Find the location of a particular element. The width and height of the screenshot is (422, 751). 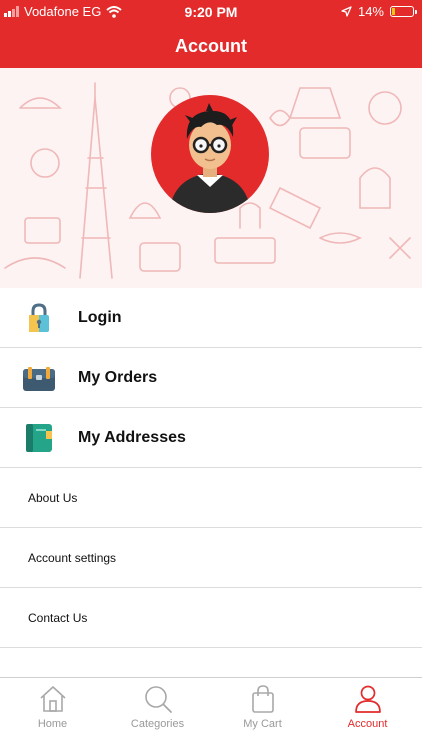

menu-item-about-us: About Us is located at coordinates (211, 498).